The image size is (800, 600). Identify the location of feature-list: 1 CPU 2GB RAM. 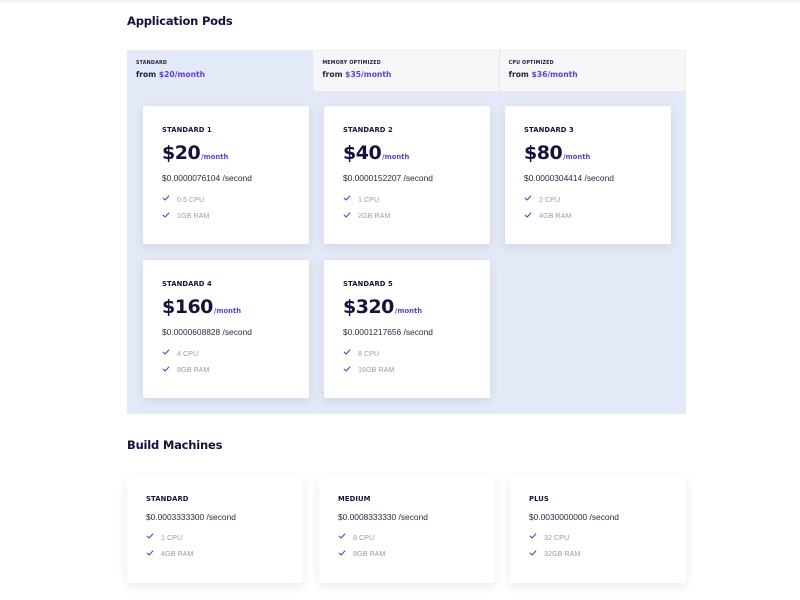
(416, 207).